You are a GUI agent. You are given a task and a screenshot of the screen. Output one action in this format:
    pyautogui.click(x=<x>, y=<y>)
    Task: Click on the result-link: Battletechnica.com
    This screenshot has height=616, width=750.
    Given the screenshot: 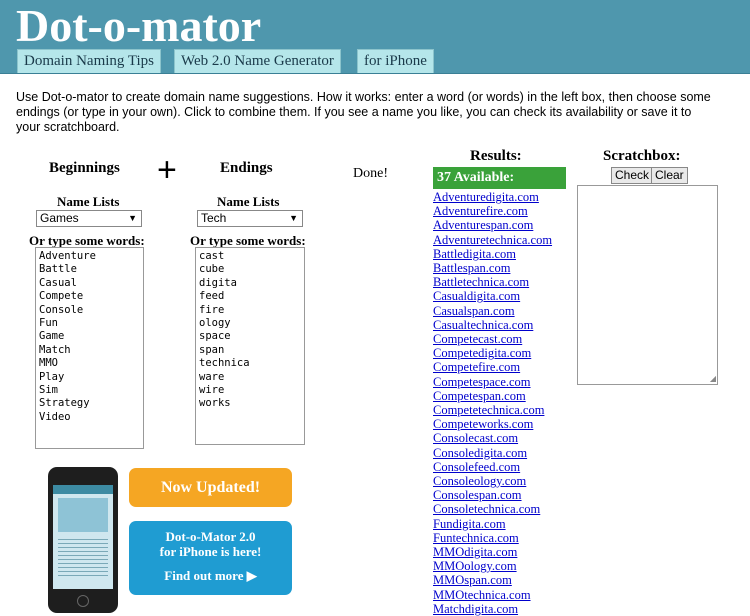 What is the action you would take?
    pyautogui.click(x=492, y=282)
    